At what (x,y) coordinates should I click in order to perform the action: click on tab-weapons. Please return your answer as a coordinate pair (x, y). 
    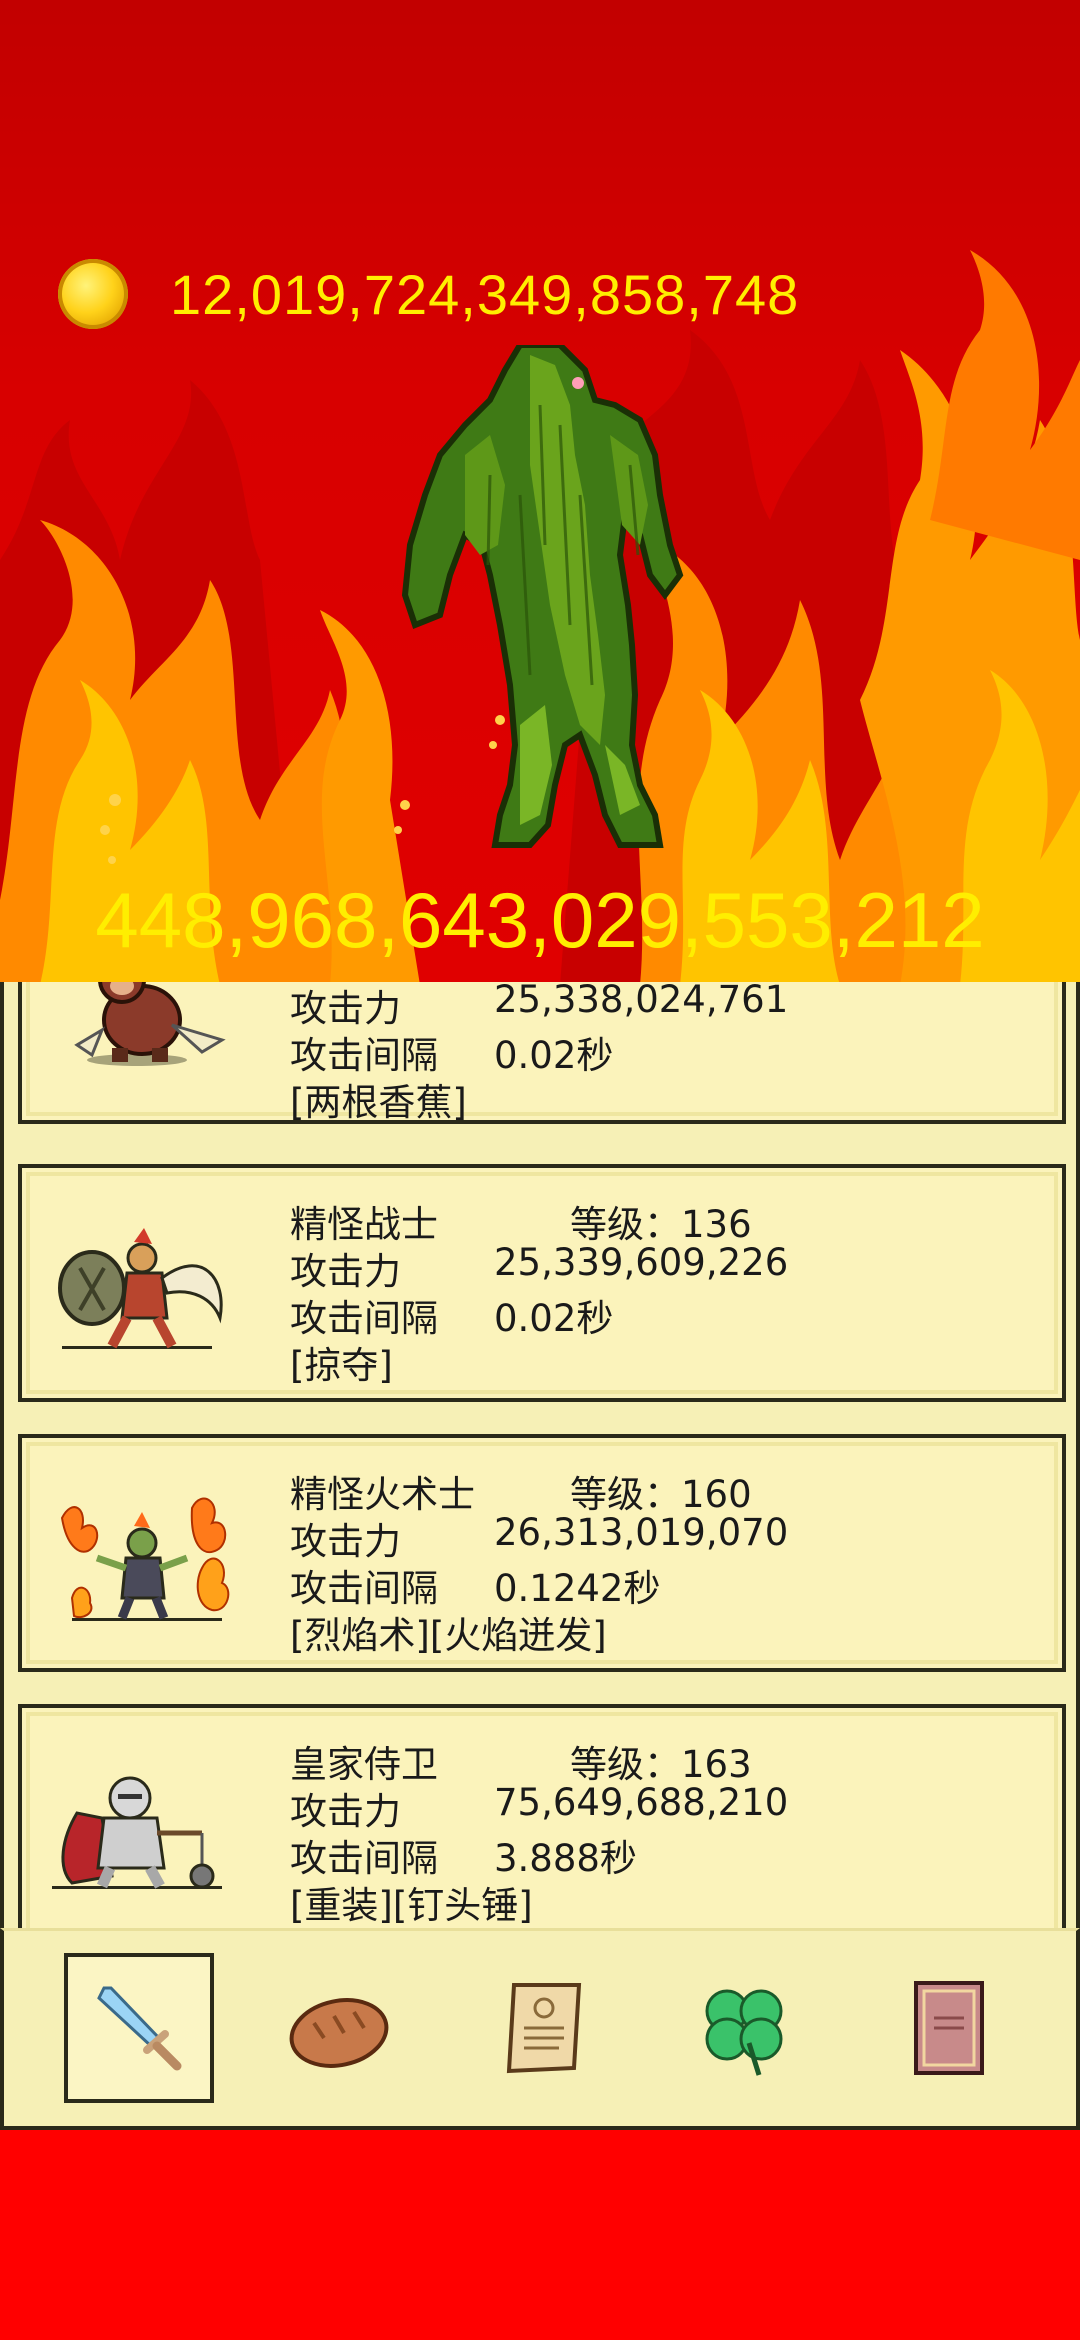
    Looking at the image, I should click on (139, 2028).